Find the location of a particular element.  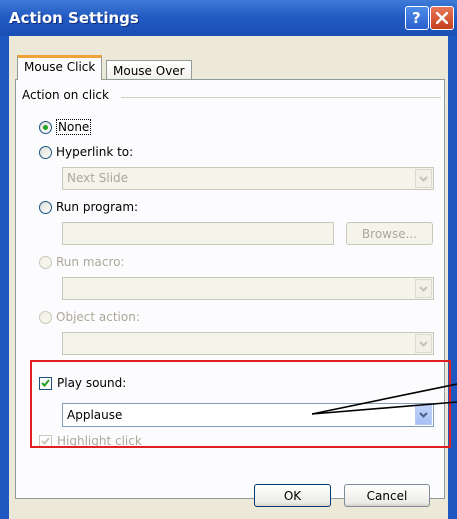

run-macro-dropdown-arrow is located at coordinates (423, 288).